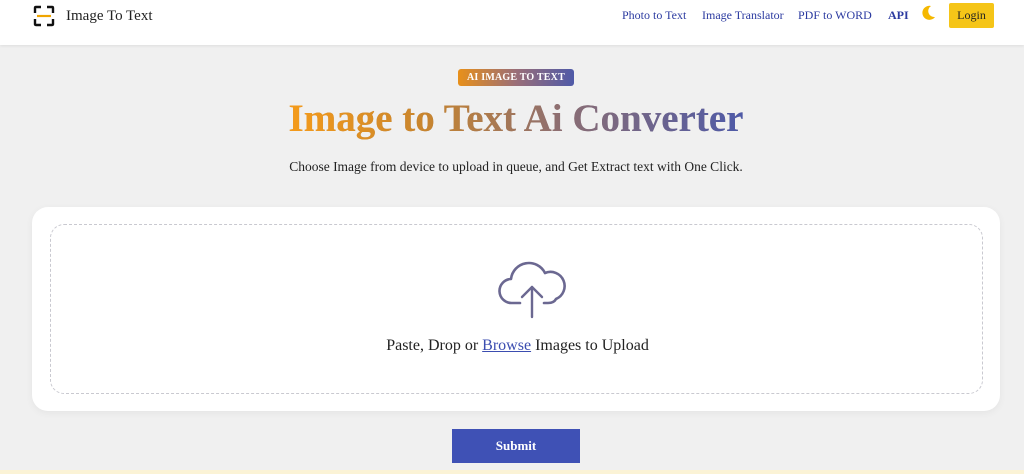 This screenshot has width=1024, height=474. What do you see at coordinates (516, 77) in the screenshot?
I see `ai-badge: AI IMAGE TO TEXT` at bounding box center [516, 77].